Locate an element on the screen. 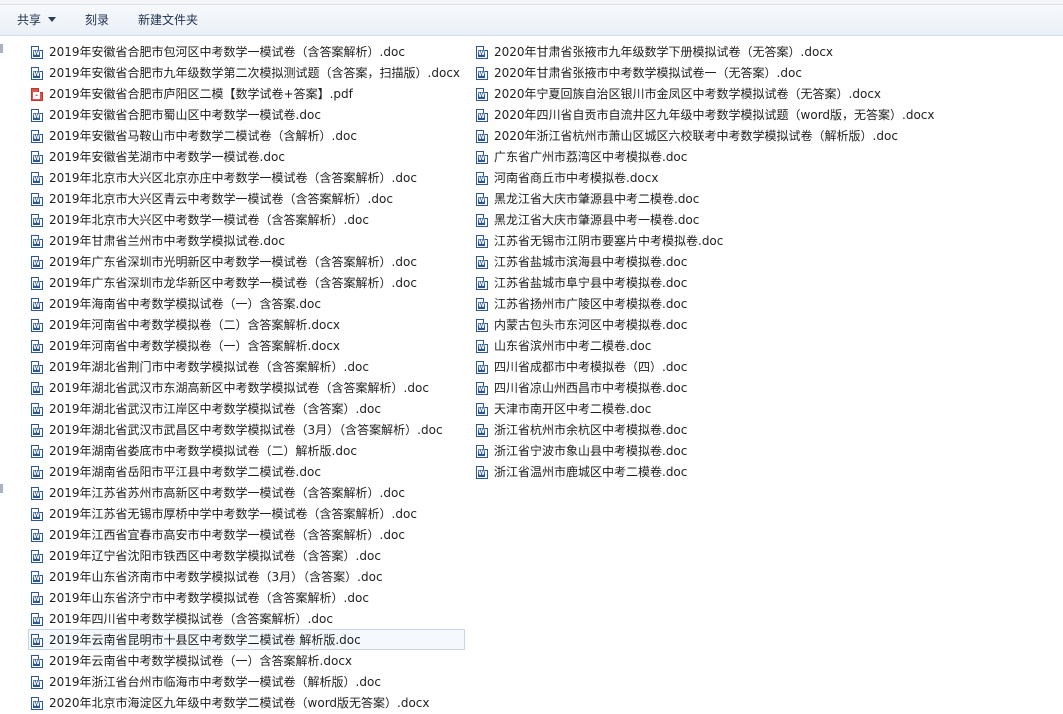  file-name: 四川省凉山州西昌市中考模拟卷.doc is located at coordinates (591, 388).